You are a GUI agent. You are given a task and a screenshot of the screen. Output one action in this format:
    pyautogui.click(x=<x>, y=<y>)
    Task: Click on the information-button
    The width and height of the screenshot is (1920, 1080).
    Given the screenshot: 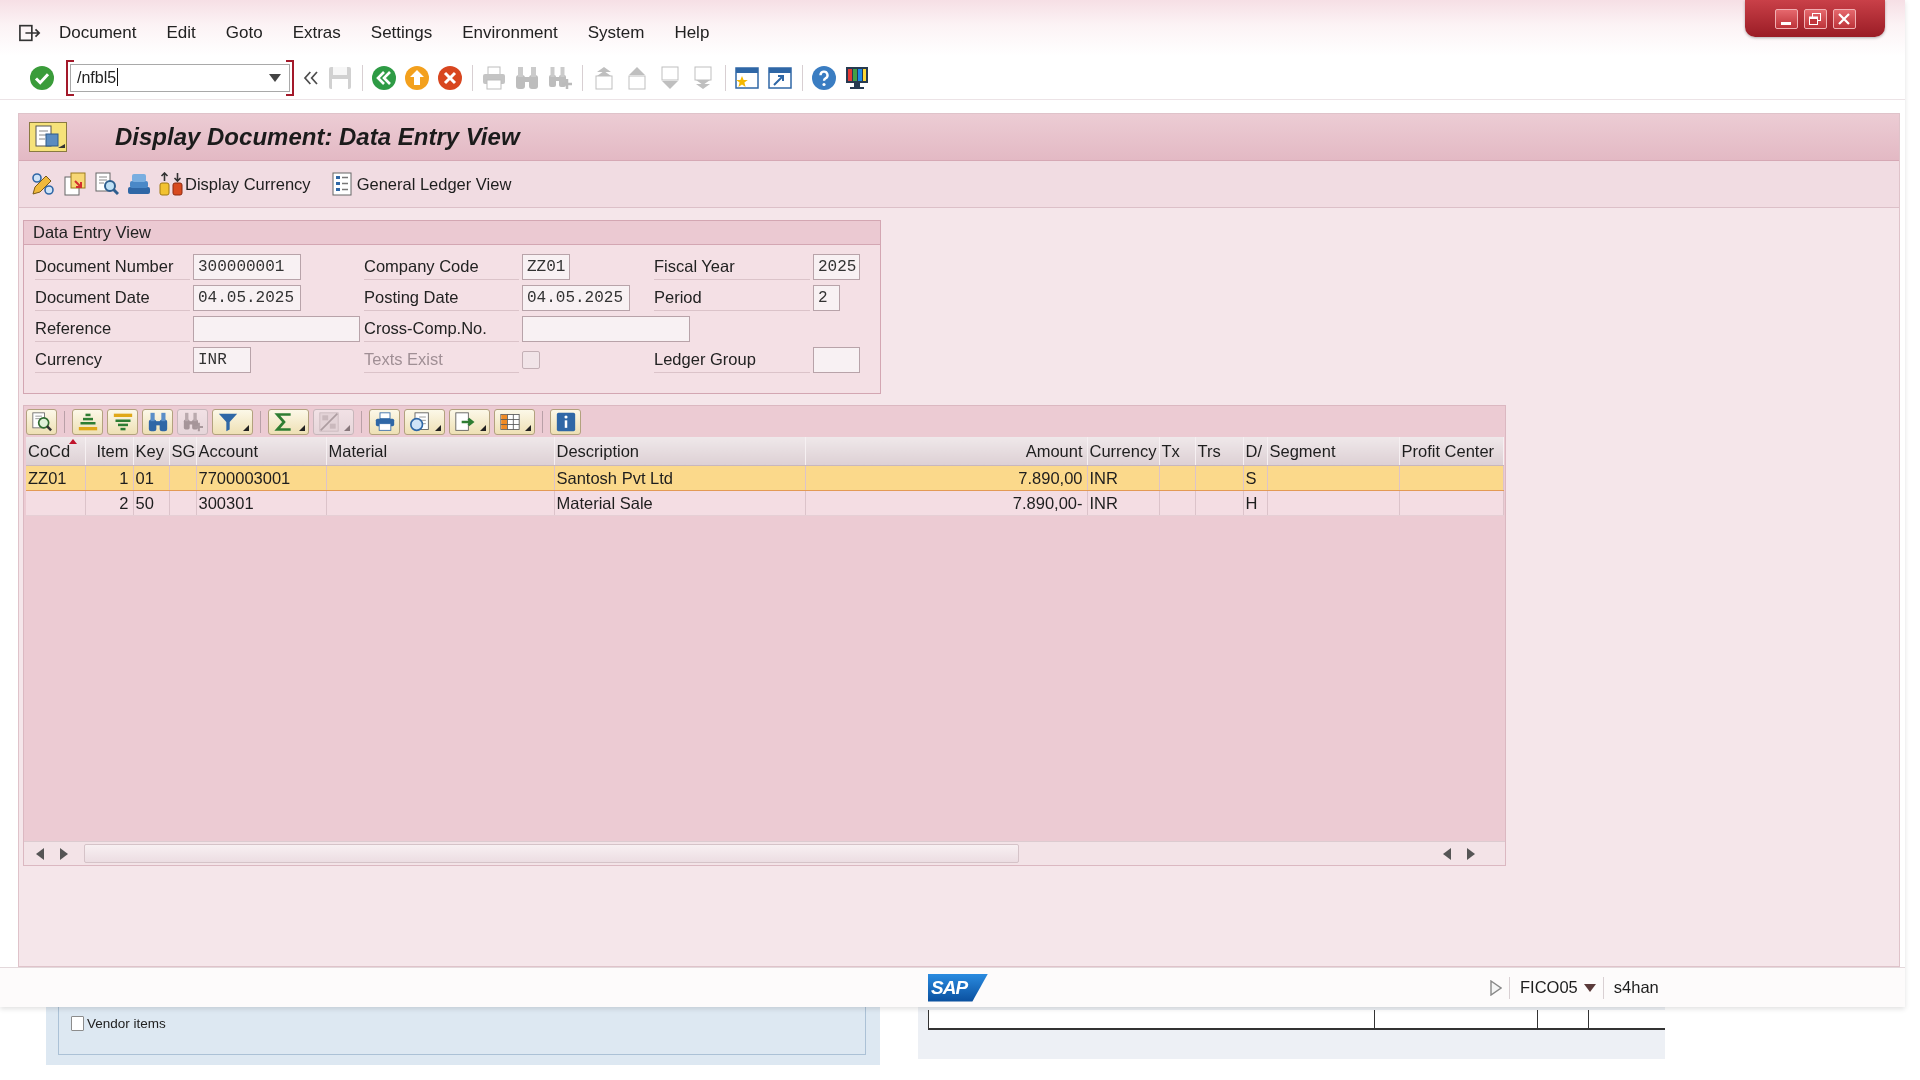 What is the action you would take?
    pyautogui.click(x=565, y=421)
    